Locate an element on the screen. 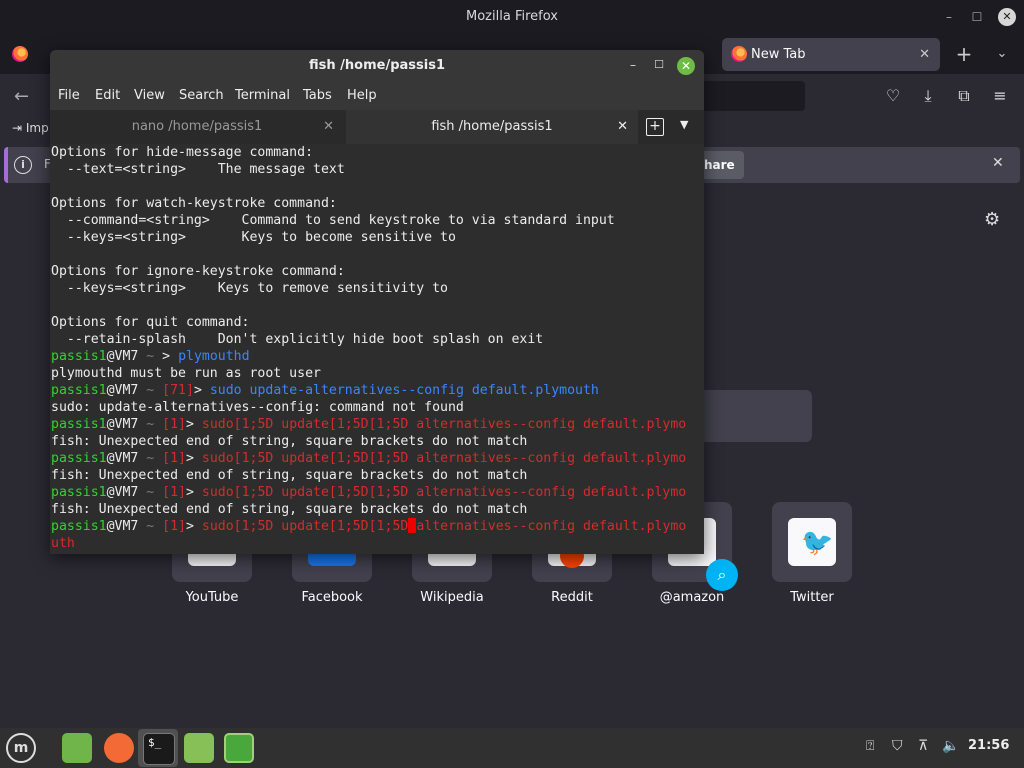 This screenshot has height=768, width=1024. import-bookmarks-button: ⇥ Imp is located at coordinates (30, 128).